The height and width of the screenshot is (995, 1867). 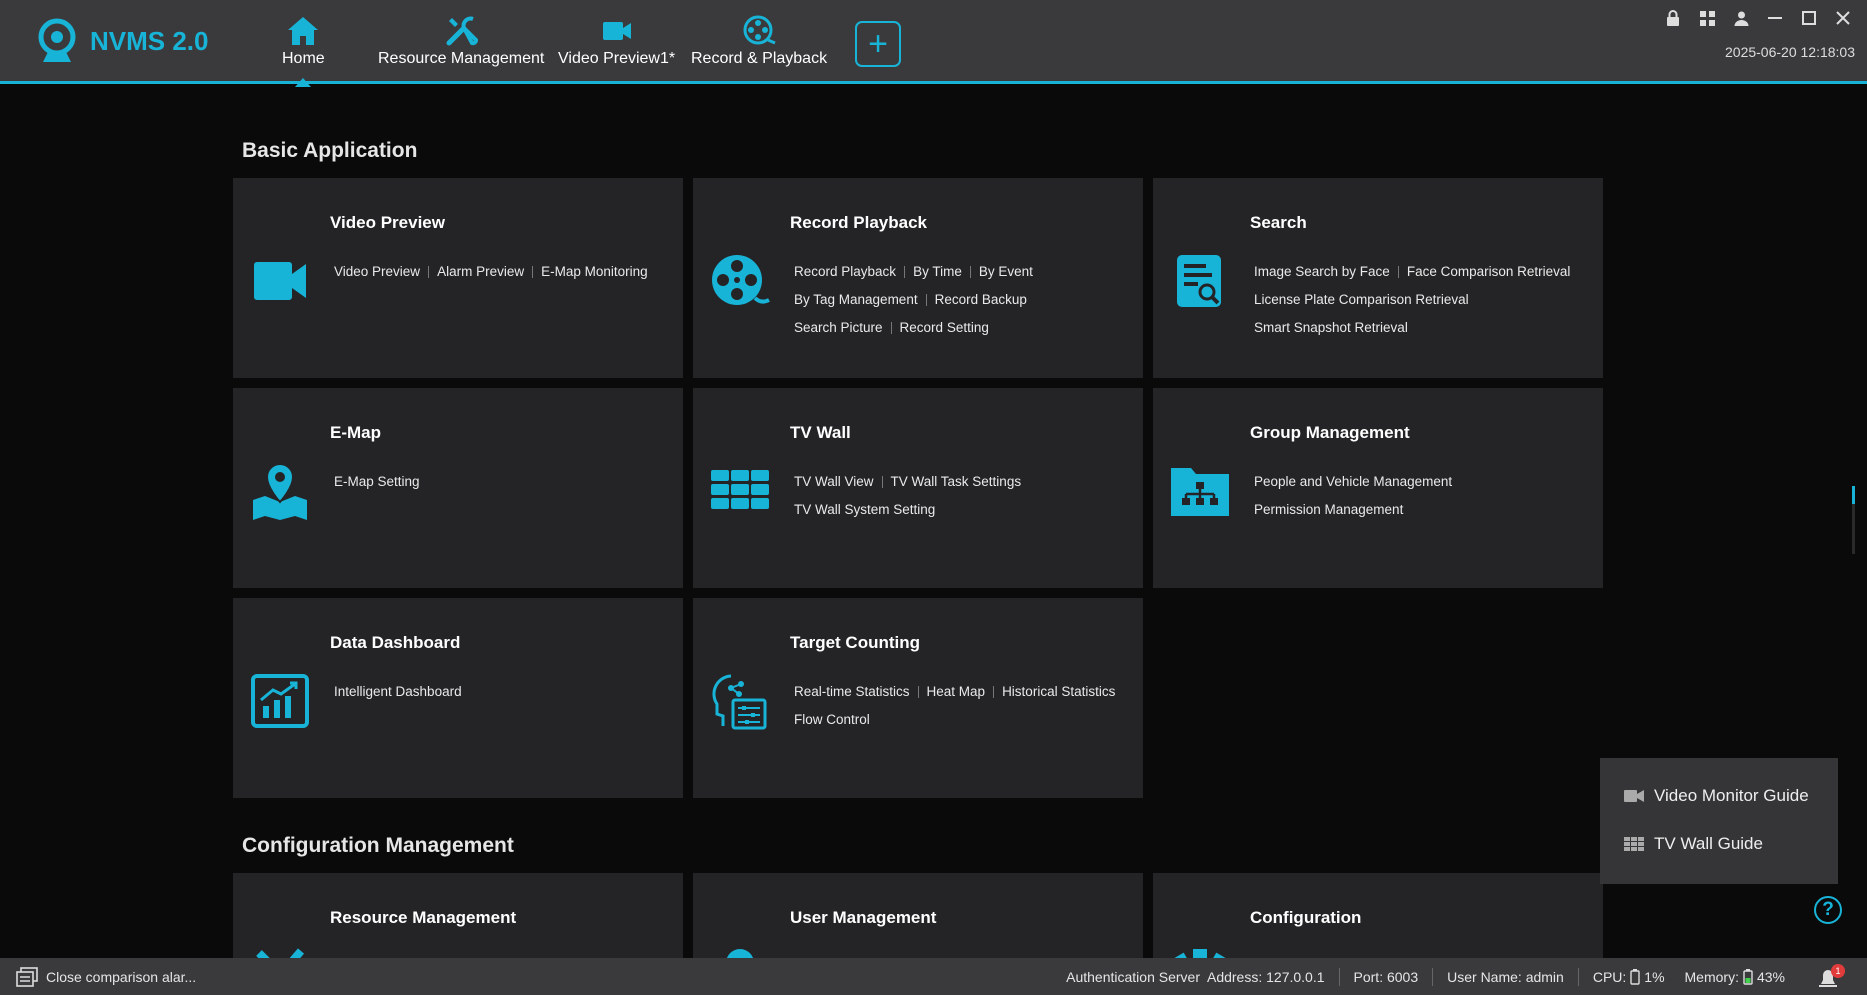 I want to click on link-by-tag-management: By Tag Management, so click(x=856, y=300).